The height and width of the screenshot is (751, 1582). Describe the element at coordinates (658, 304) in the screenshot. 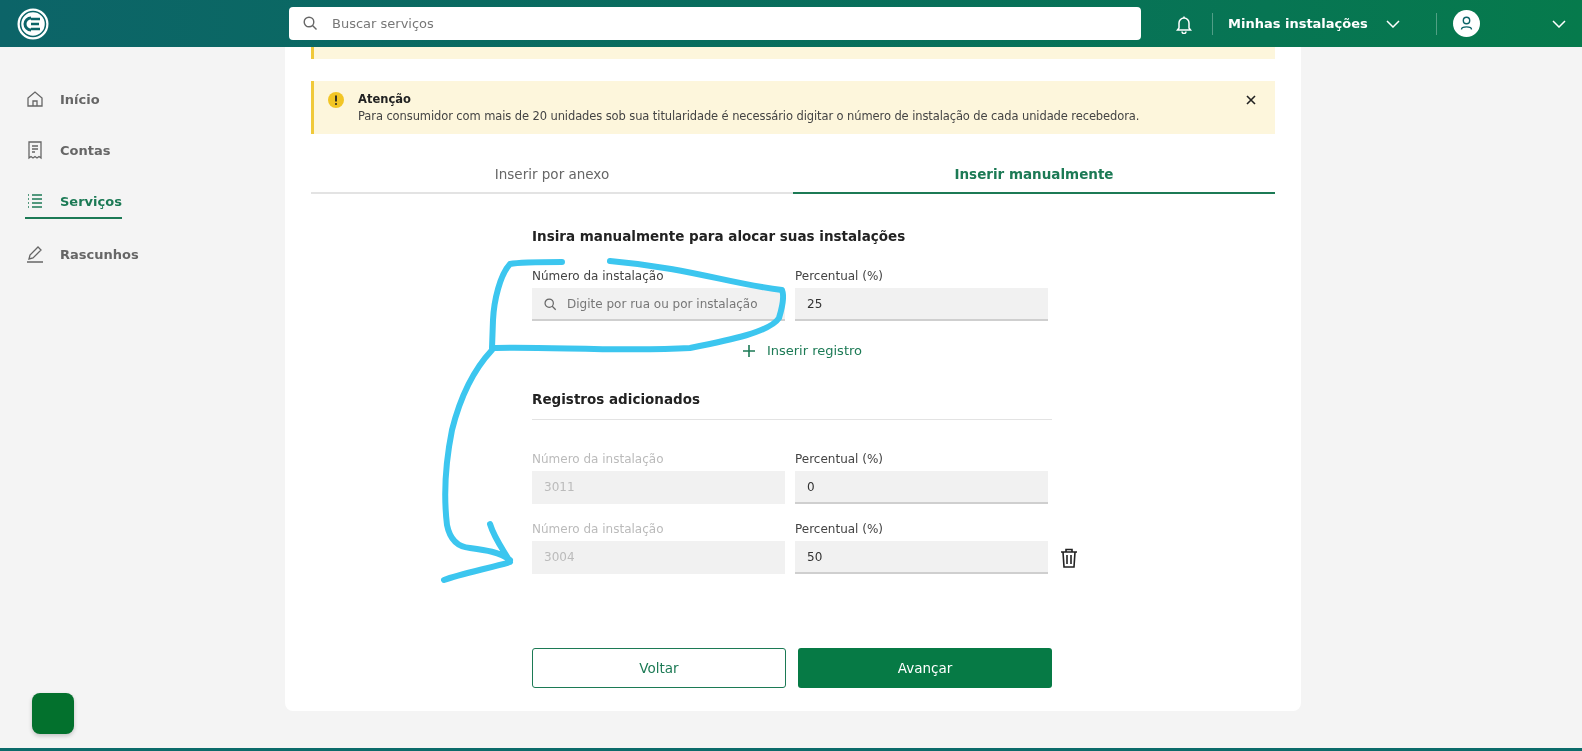

I see `installation-search-field: Digite por rua ou por instalação` at that location.